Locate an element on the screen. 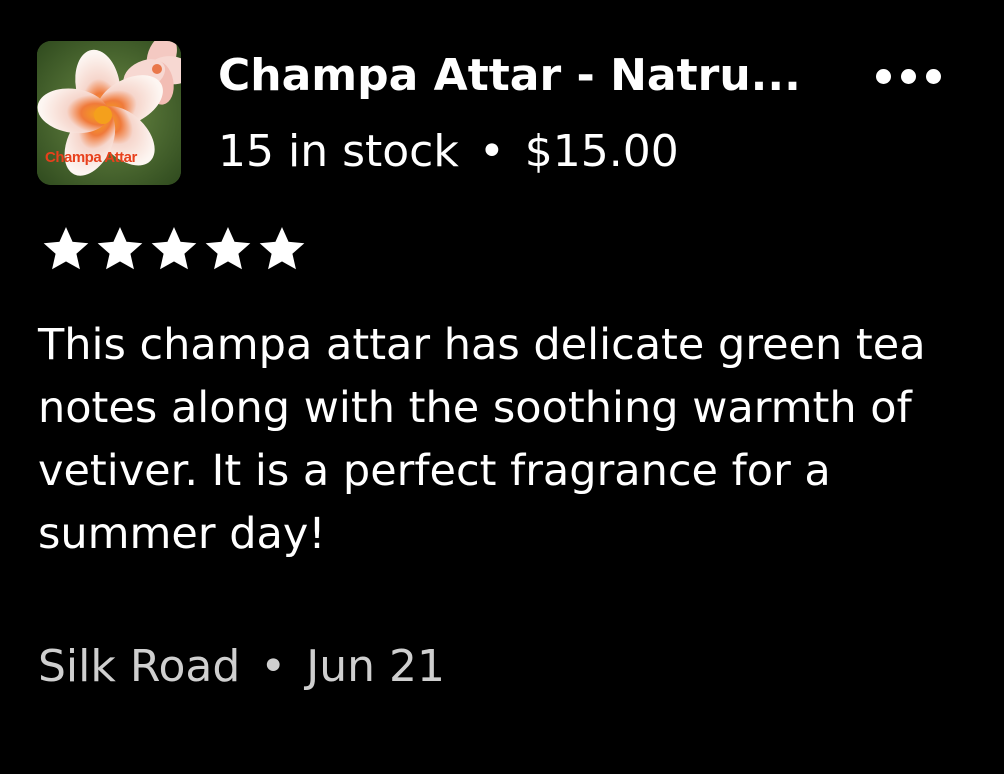  product-meta: 15 in stock • $15.00 is located at coordinates (448, 152).